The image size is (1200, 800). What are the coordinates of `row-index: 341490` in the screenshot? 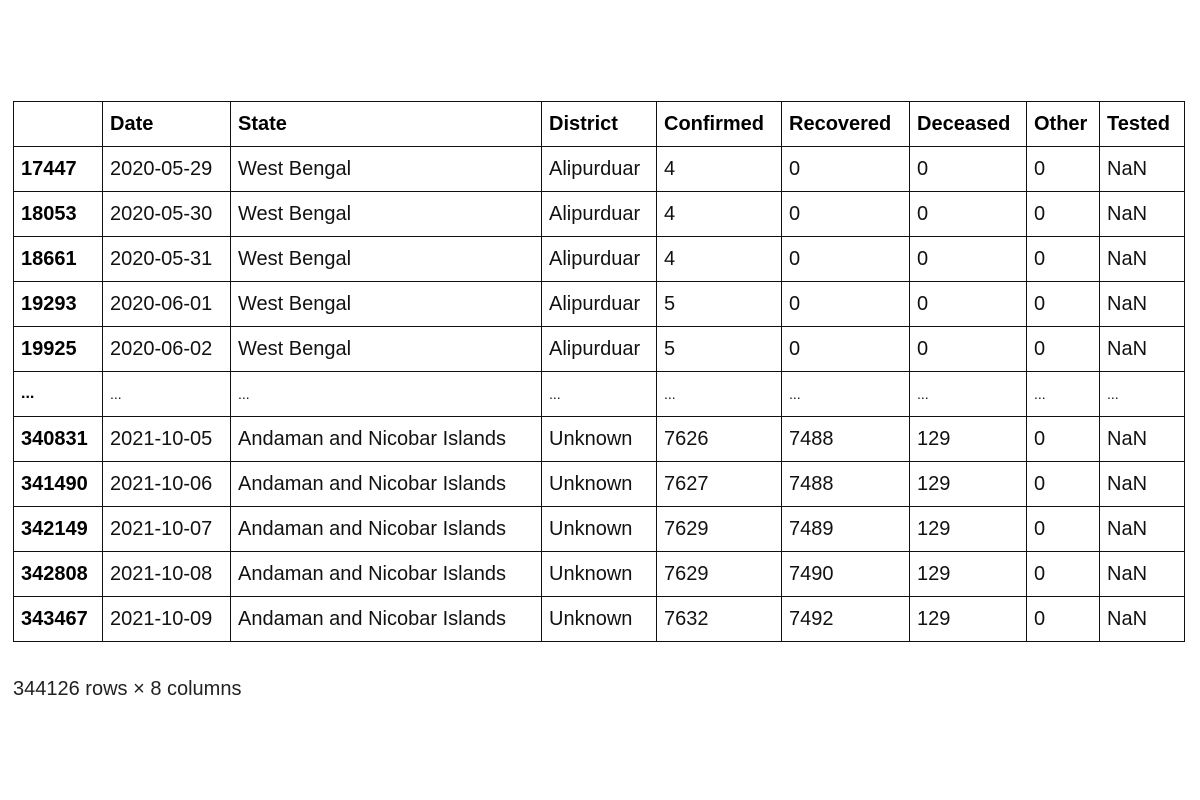 It's located at (58, 484).